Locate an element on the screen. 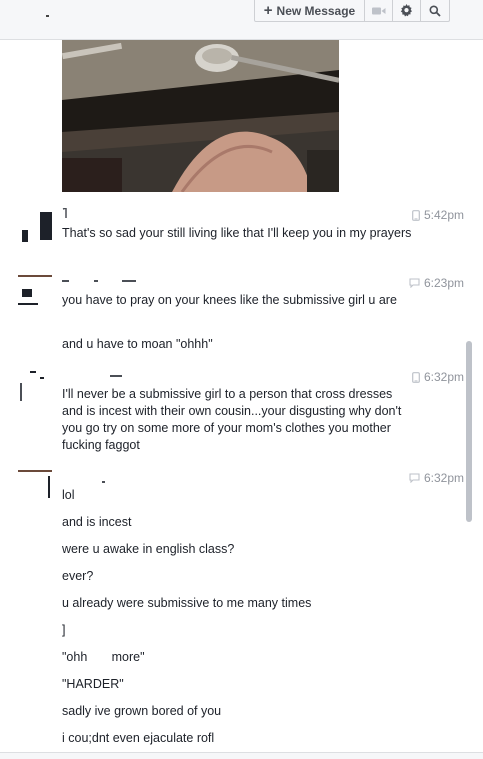 The image size is (483, 759). message-text: ] is located at coordinates (64, 630).